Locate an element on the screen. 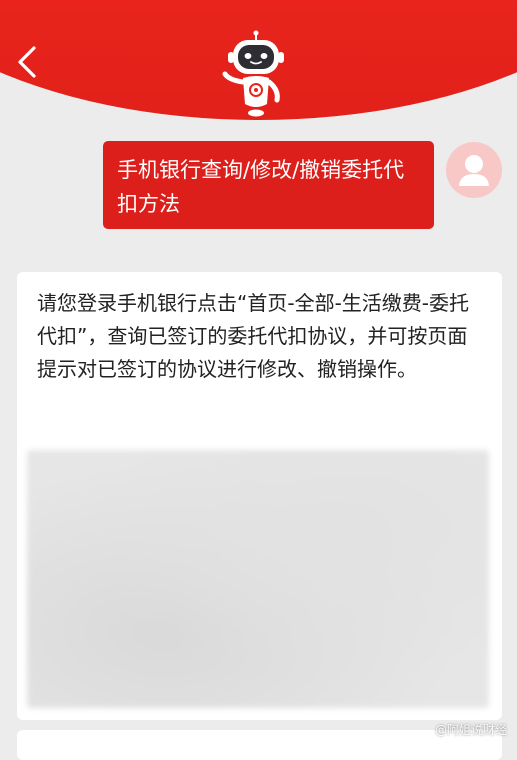 Image resolution: width=517 pixels, height=760 pixels. user-avatar-icon is located at coordinates (474, 170).